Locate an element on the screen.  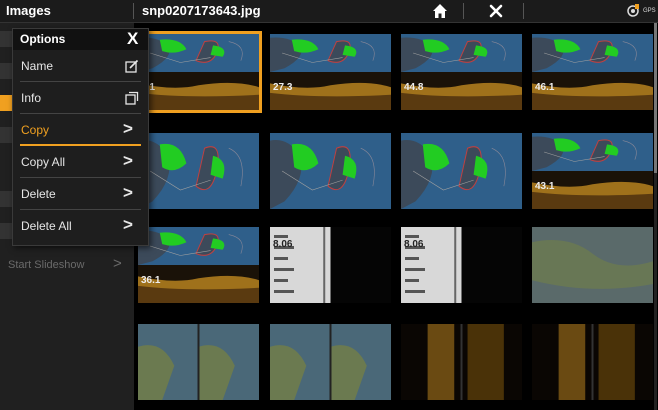
close-icon is located at coordinates (496, 11).